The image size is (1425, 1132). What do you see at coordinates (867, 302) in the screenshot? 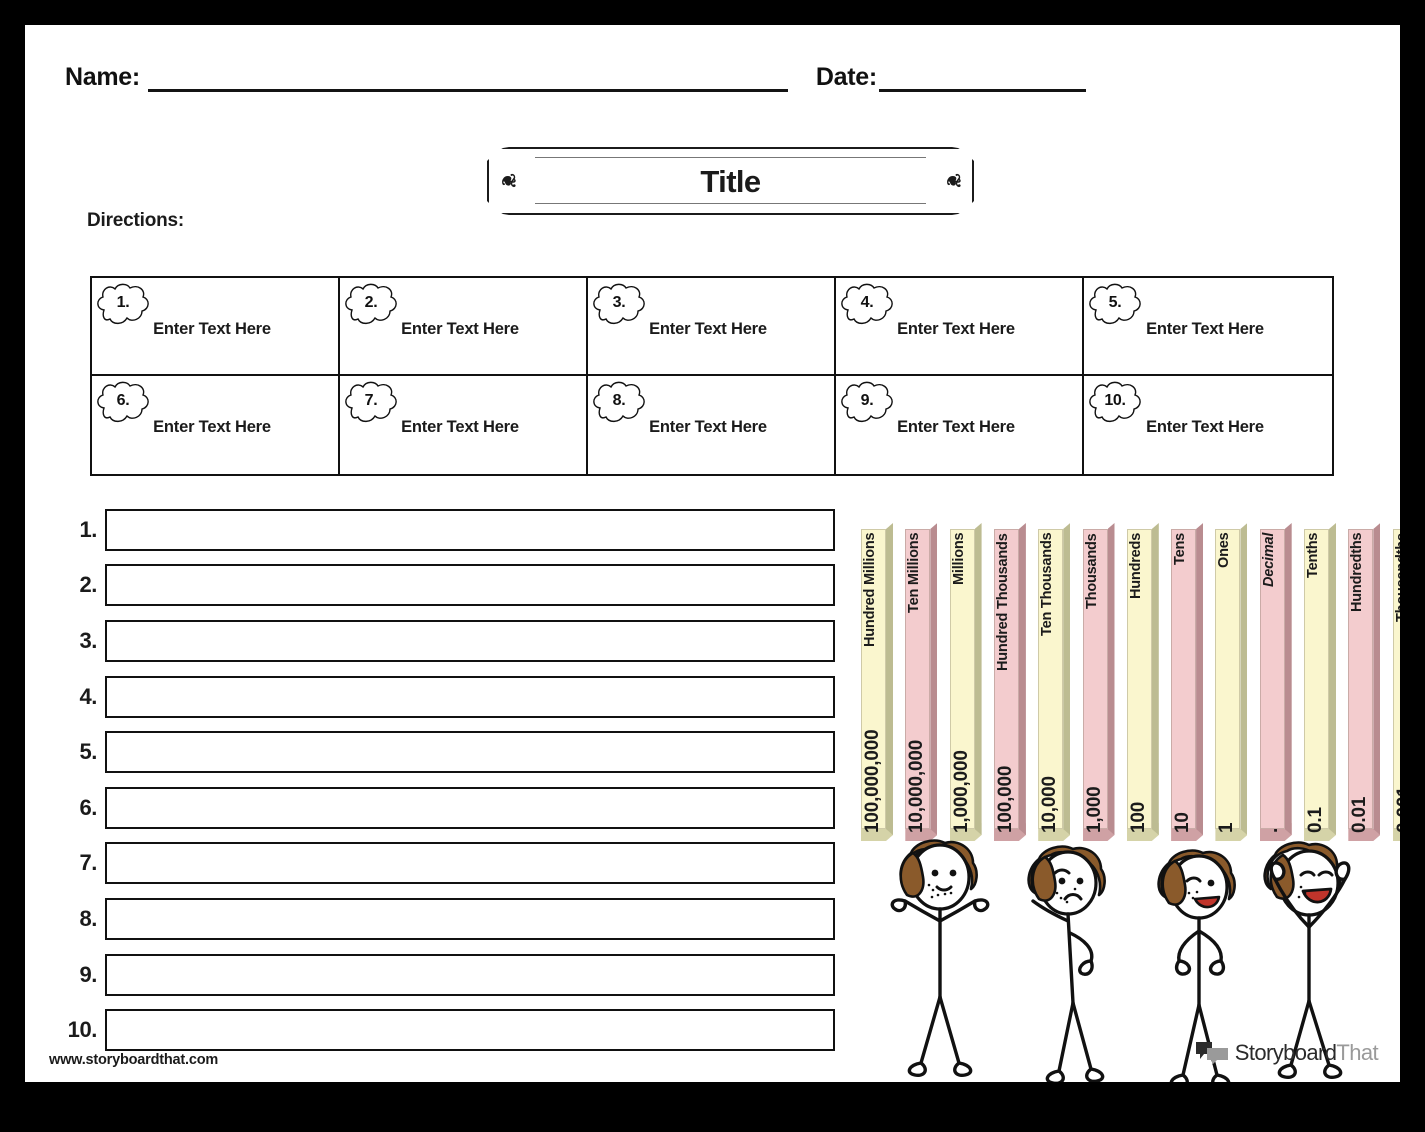
I see `grid-cell-number: 4.` at bounding box center [867, 302].